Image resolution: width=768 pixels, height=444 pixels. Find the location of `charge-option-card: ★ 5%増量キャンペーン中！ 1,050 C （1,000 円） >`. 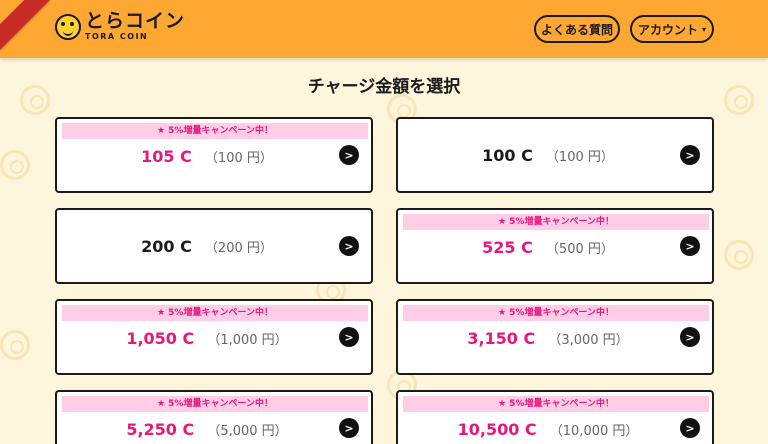

charge-option-card: ★ 5%増量キャンペーン中！ 1,050 C （1,000 円） > is located at coordinates (214, 337).